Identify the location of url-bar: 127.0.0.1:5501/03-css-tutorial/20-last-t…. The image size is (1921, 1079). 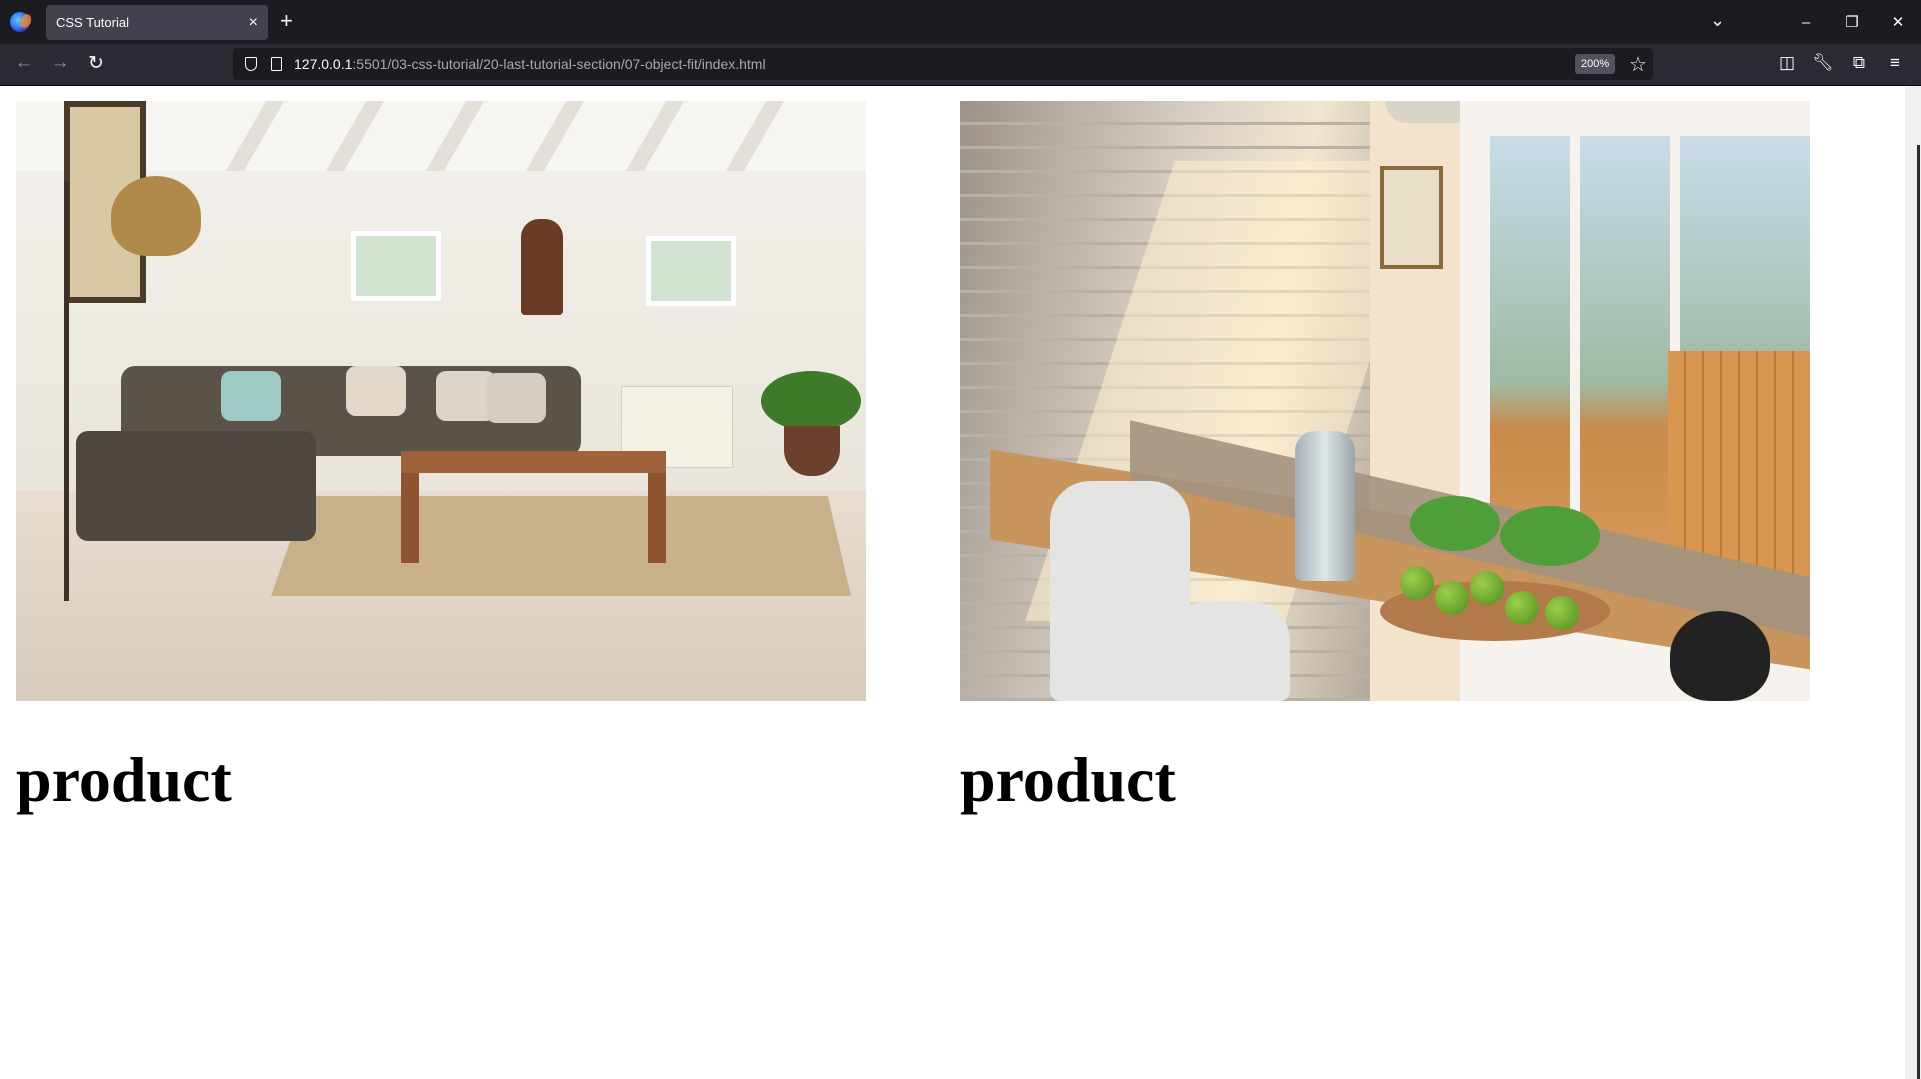
(943, 64).